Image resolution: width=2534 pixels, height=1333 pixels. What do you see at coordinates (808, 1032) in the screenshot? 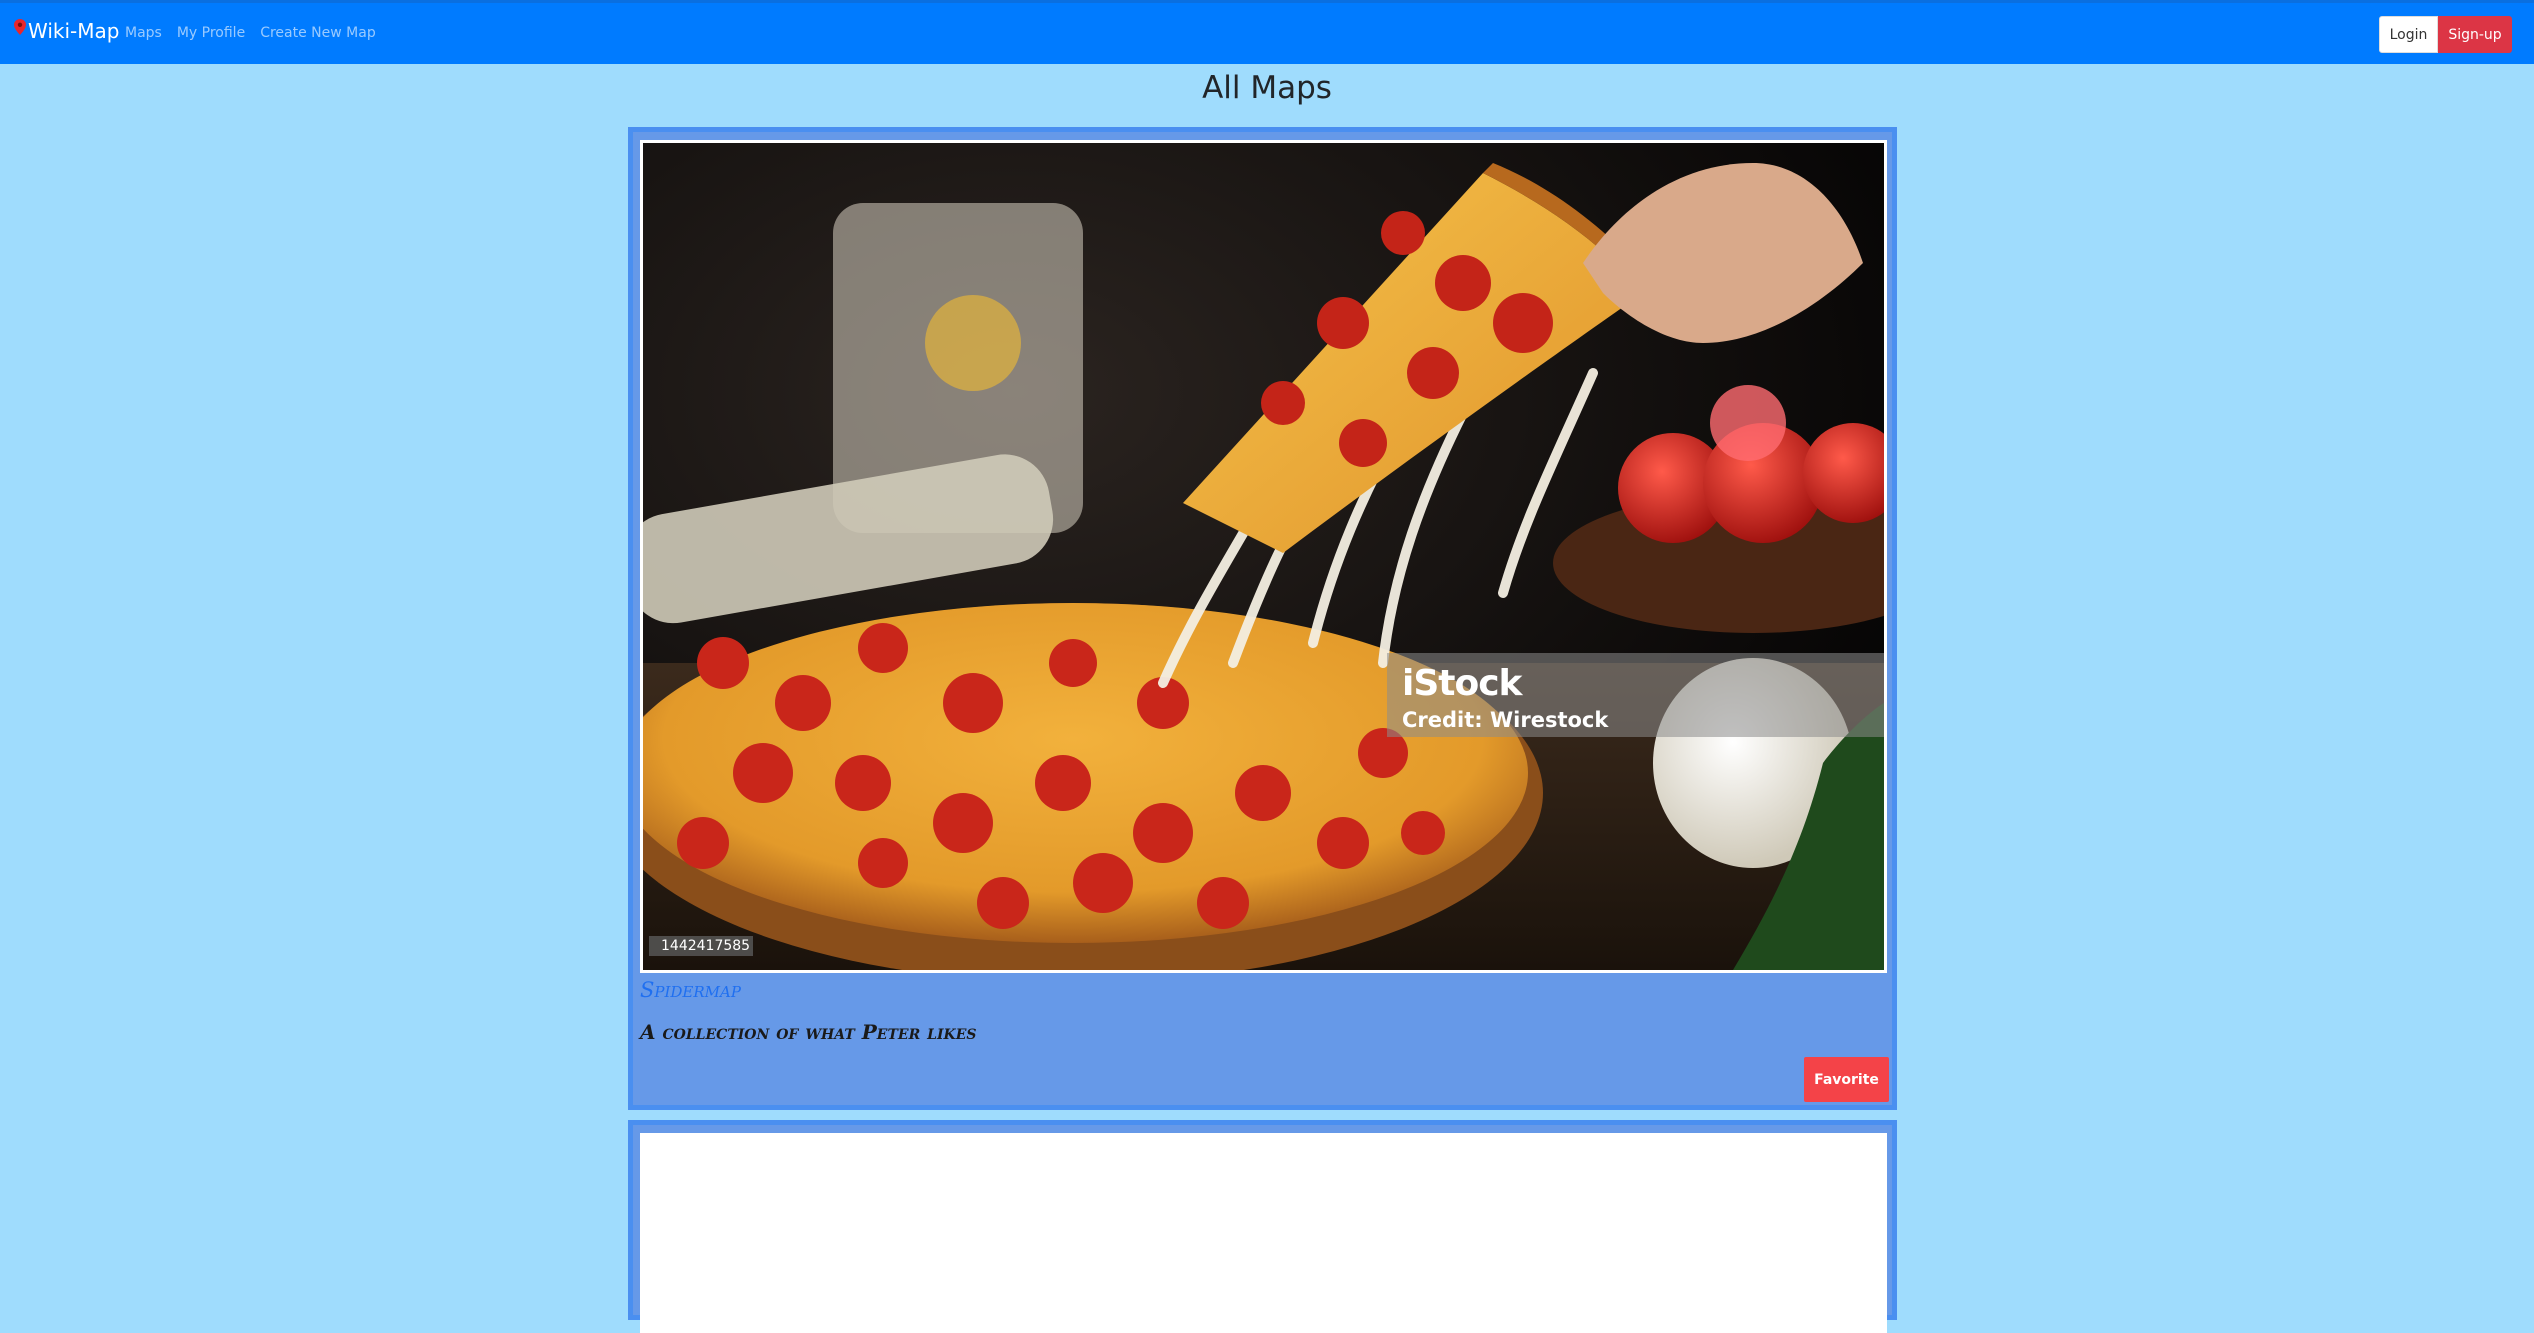
I see `map-description: A collection of what Peter likes` at bounding box center [808, 1032].